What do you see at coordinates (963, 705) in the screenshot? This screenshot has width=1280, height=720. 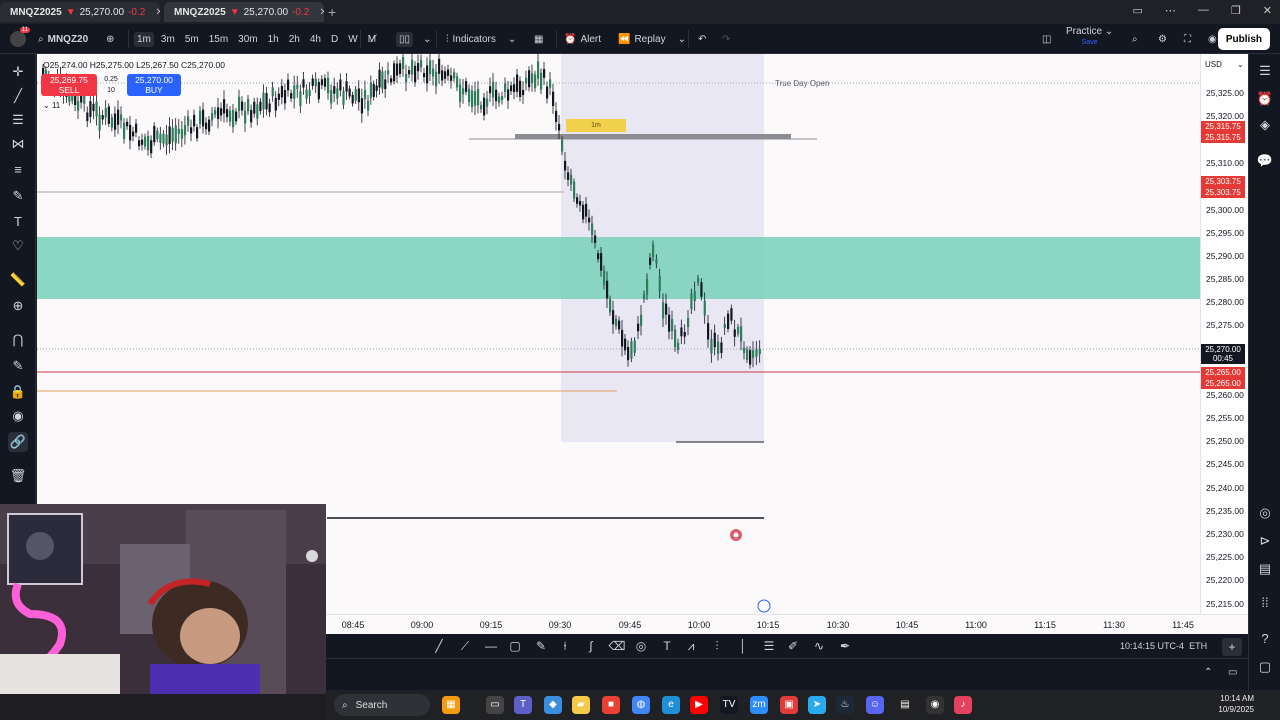 I see `app-icon: ♪` at bounding box center [963, 705].